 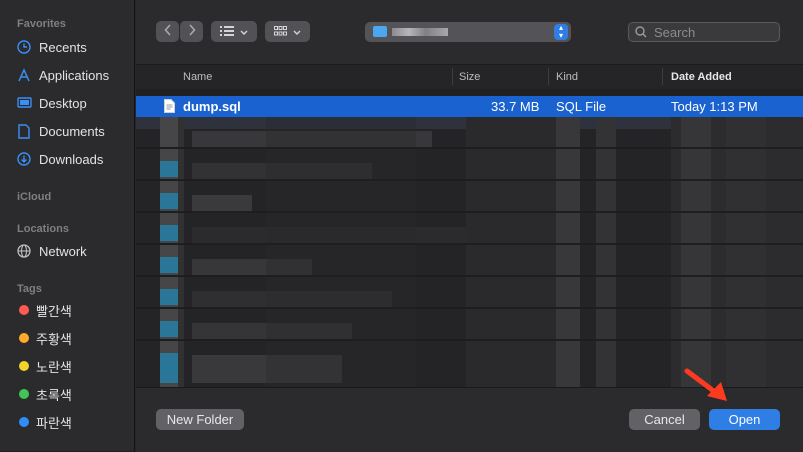 I want to click on orange-tag-dot-icon, so click(x=24, y=338).